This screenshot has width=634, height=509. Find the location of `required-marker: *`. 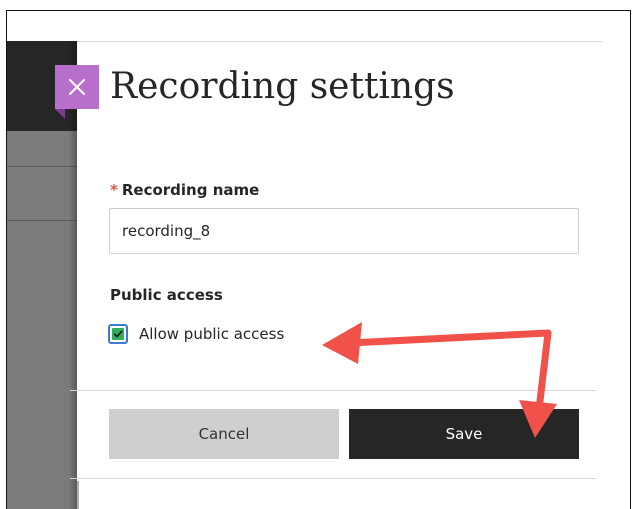

required-marker: * is located at coordinates (114, 190).